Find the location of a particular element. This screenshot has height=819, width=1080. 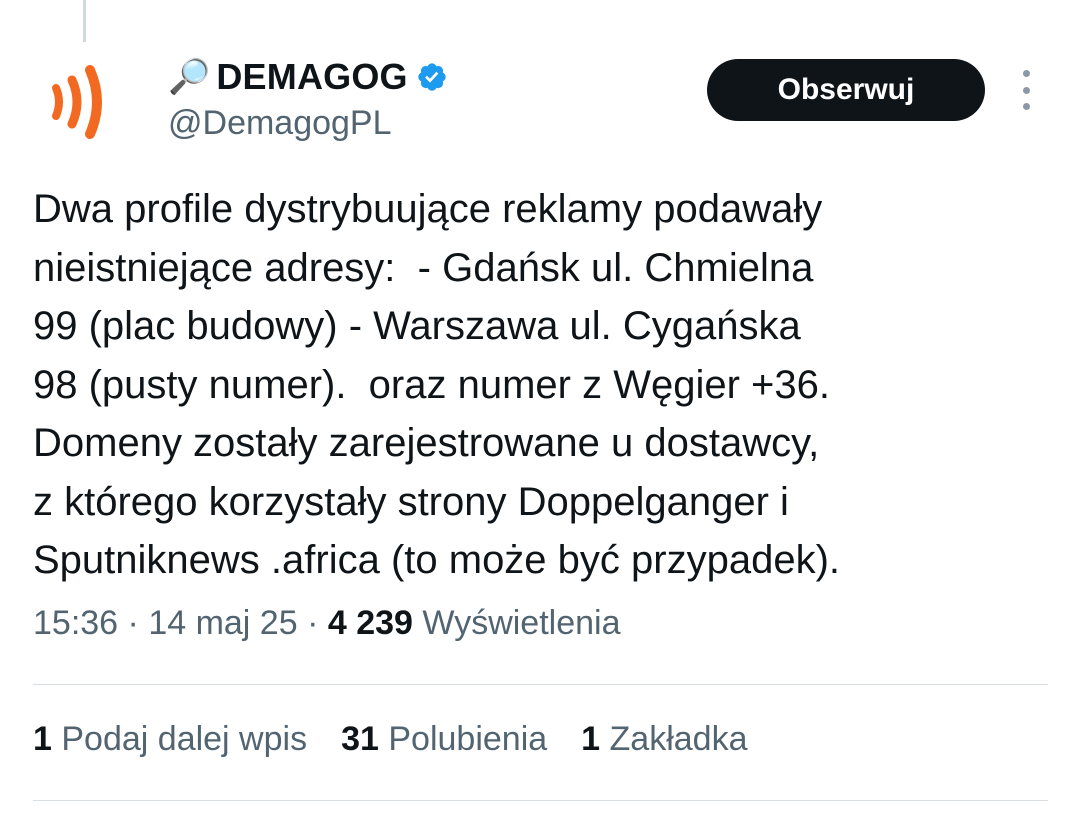

likes-count: 31 is located at coordinates (360, 739).